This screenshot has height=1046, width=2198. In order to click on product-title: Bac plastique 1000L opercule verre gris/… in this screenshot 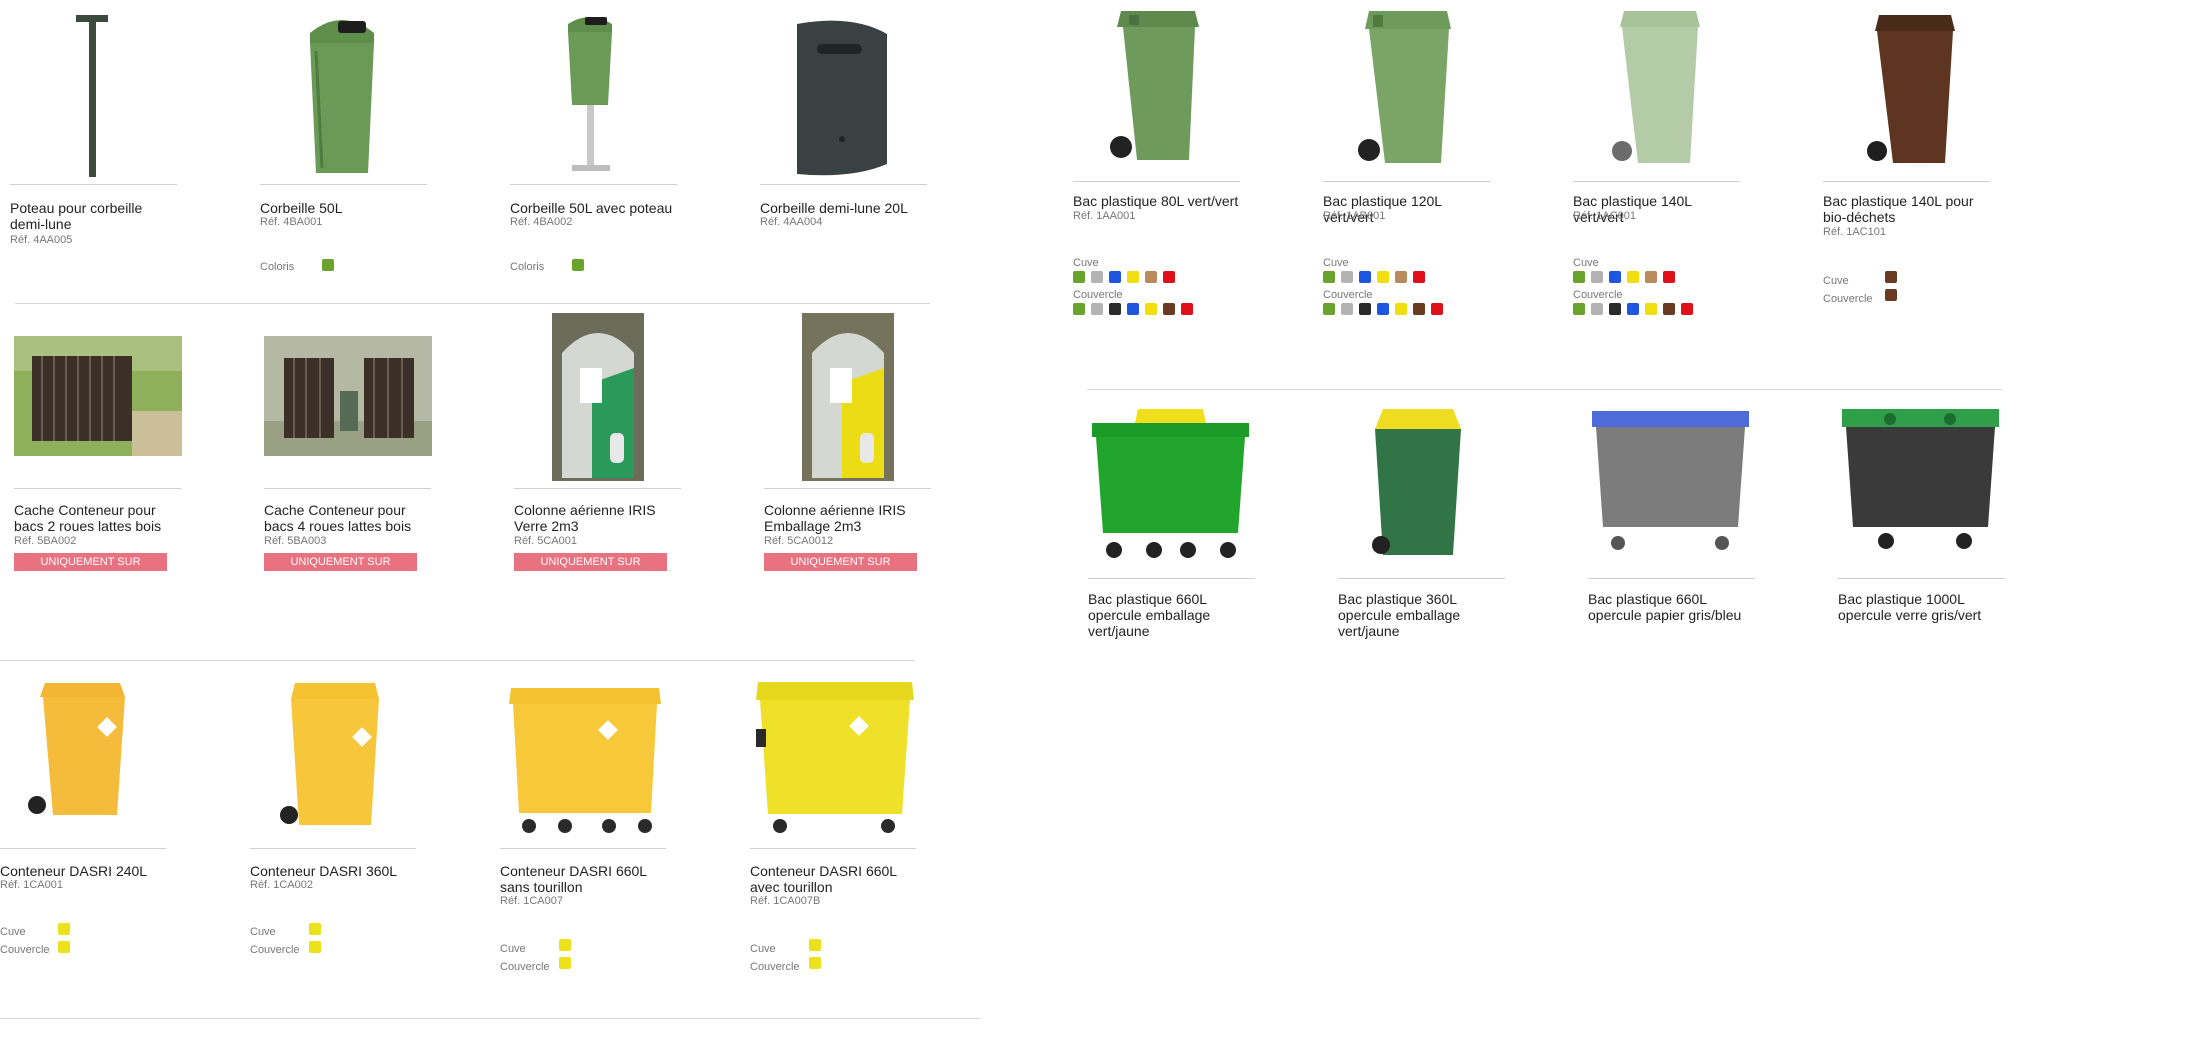, I will do `click(1923, 607)`.